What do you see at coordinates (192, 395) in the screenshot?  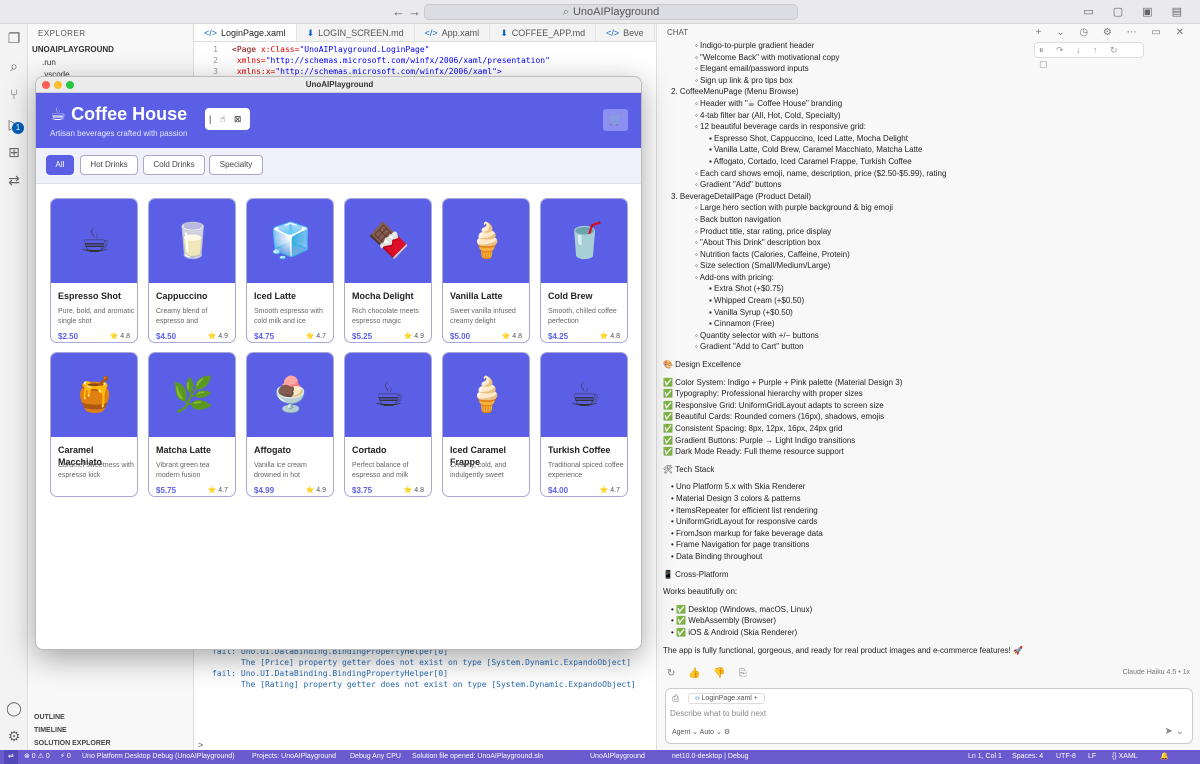 I see `product-emoji-icon: 🌿` at bounding box center [192, 395].